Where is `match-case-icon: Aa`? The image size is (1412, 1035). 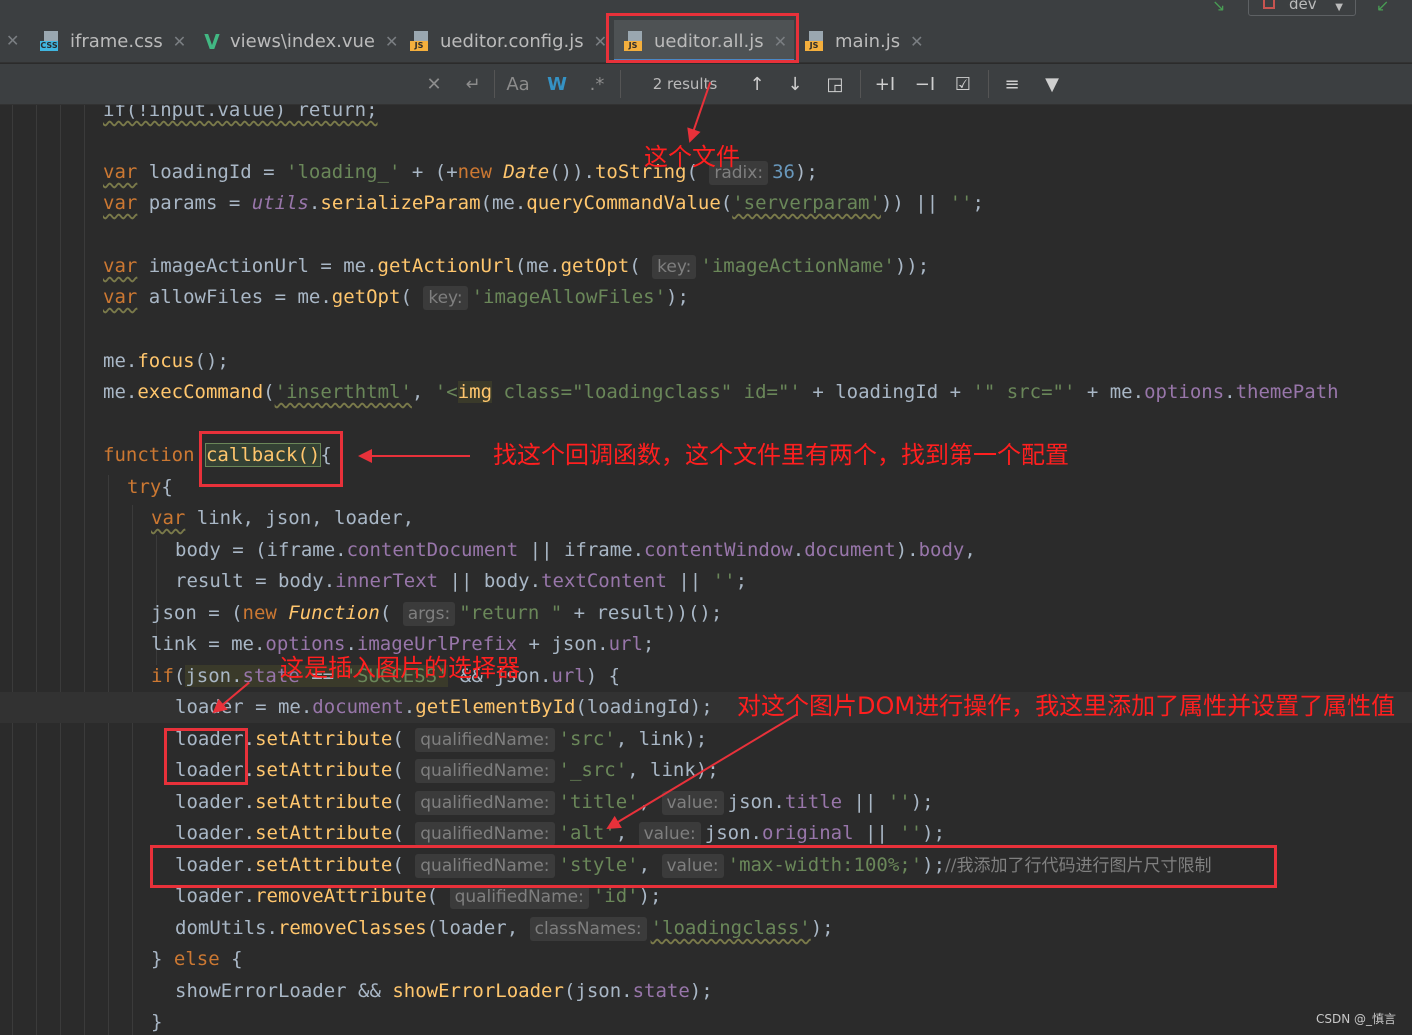 match-case-icon: Aa is located at coordinates (518, 84).